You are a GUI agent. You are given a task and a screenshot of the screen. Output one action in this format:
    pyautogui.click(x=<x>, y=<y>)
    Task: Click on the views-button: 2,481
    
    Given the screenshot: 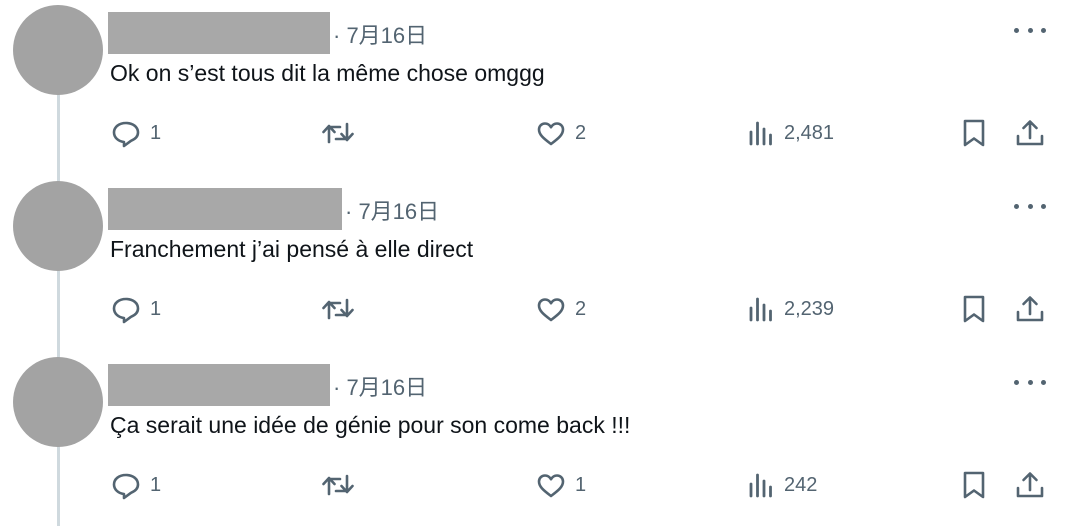 What is the action you would take?
    pyautogui.click(x=791, y=133)
    